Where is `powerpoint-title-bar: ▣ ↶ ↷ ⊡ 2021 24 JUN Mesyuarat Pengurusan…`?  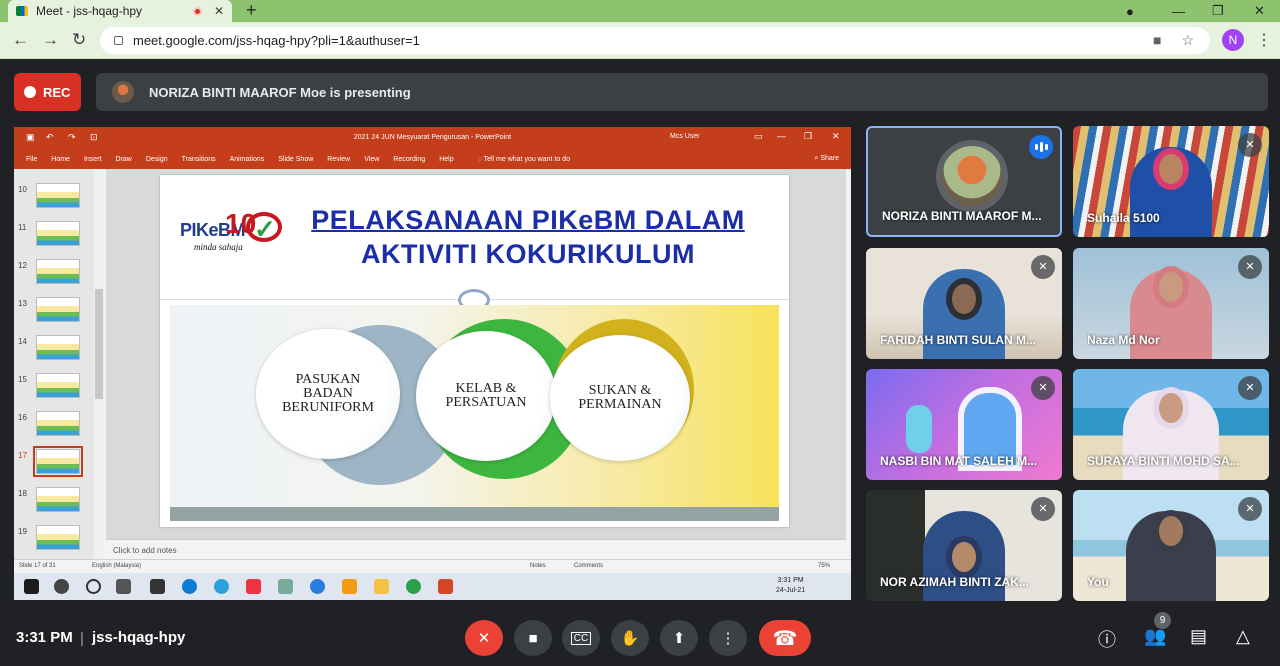
powerpoint-title-bar: ▣ ↶ ↷ ⊡ 2021 24 JUN Mesyuarat Pengurusan… is located at coordinates (432, 138).